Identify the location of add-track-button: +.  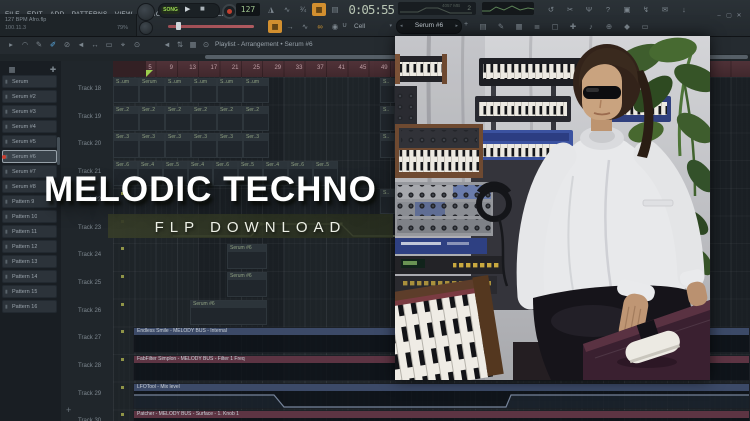
(68, 410).